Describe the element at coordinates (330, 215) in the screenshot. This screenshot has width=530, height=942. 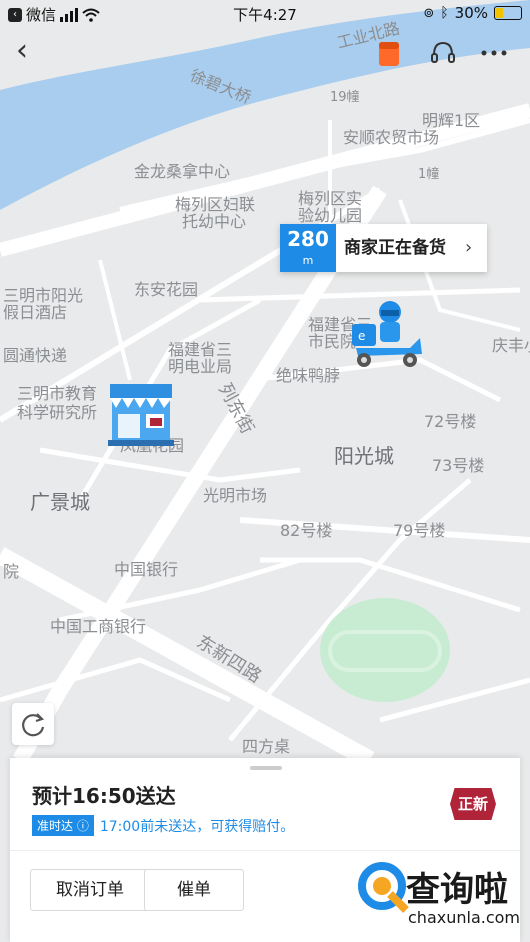
I see `map-label: 验幼儿园` at that location.